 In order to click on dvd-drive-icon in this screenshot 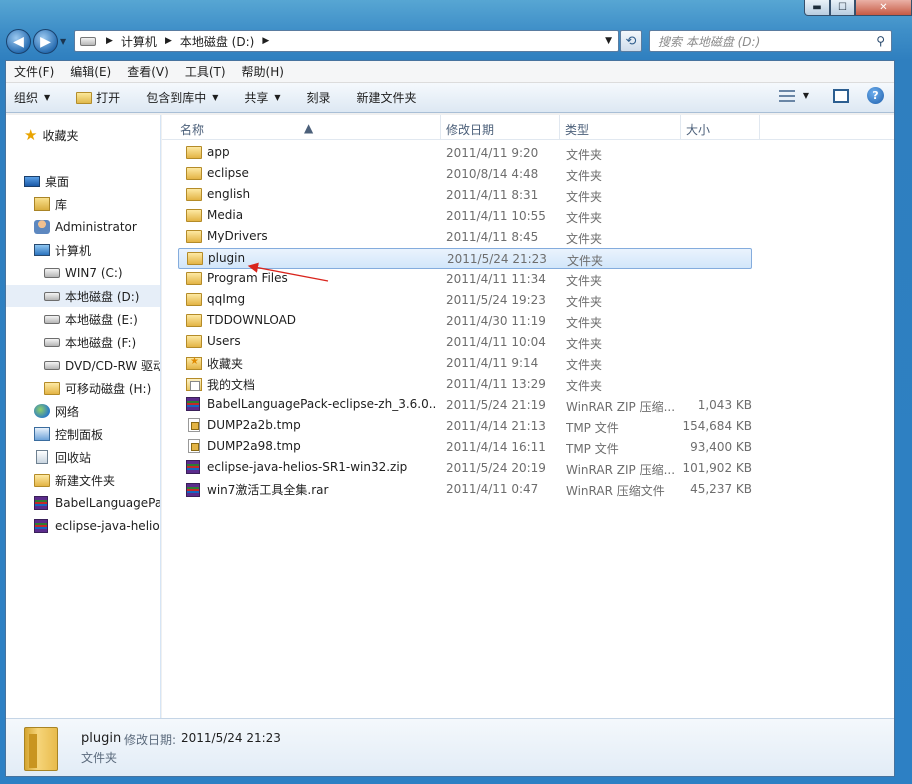, I will do `click(52, 365)`.